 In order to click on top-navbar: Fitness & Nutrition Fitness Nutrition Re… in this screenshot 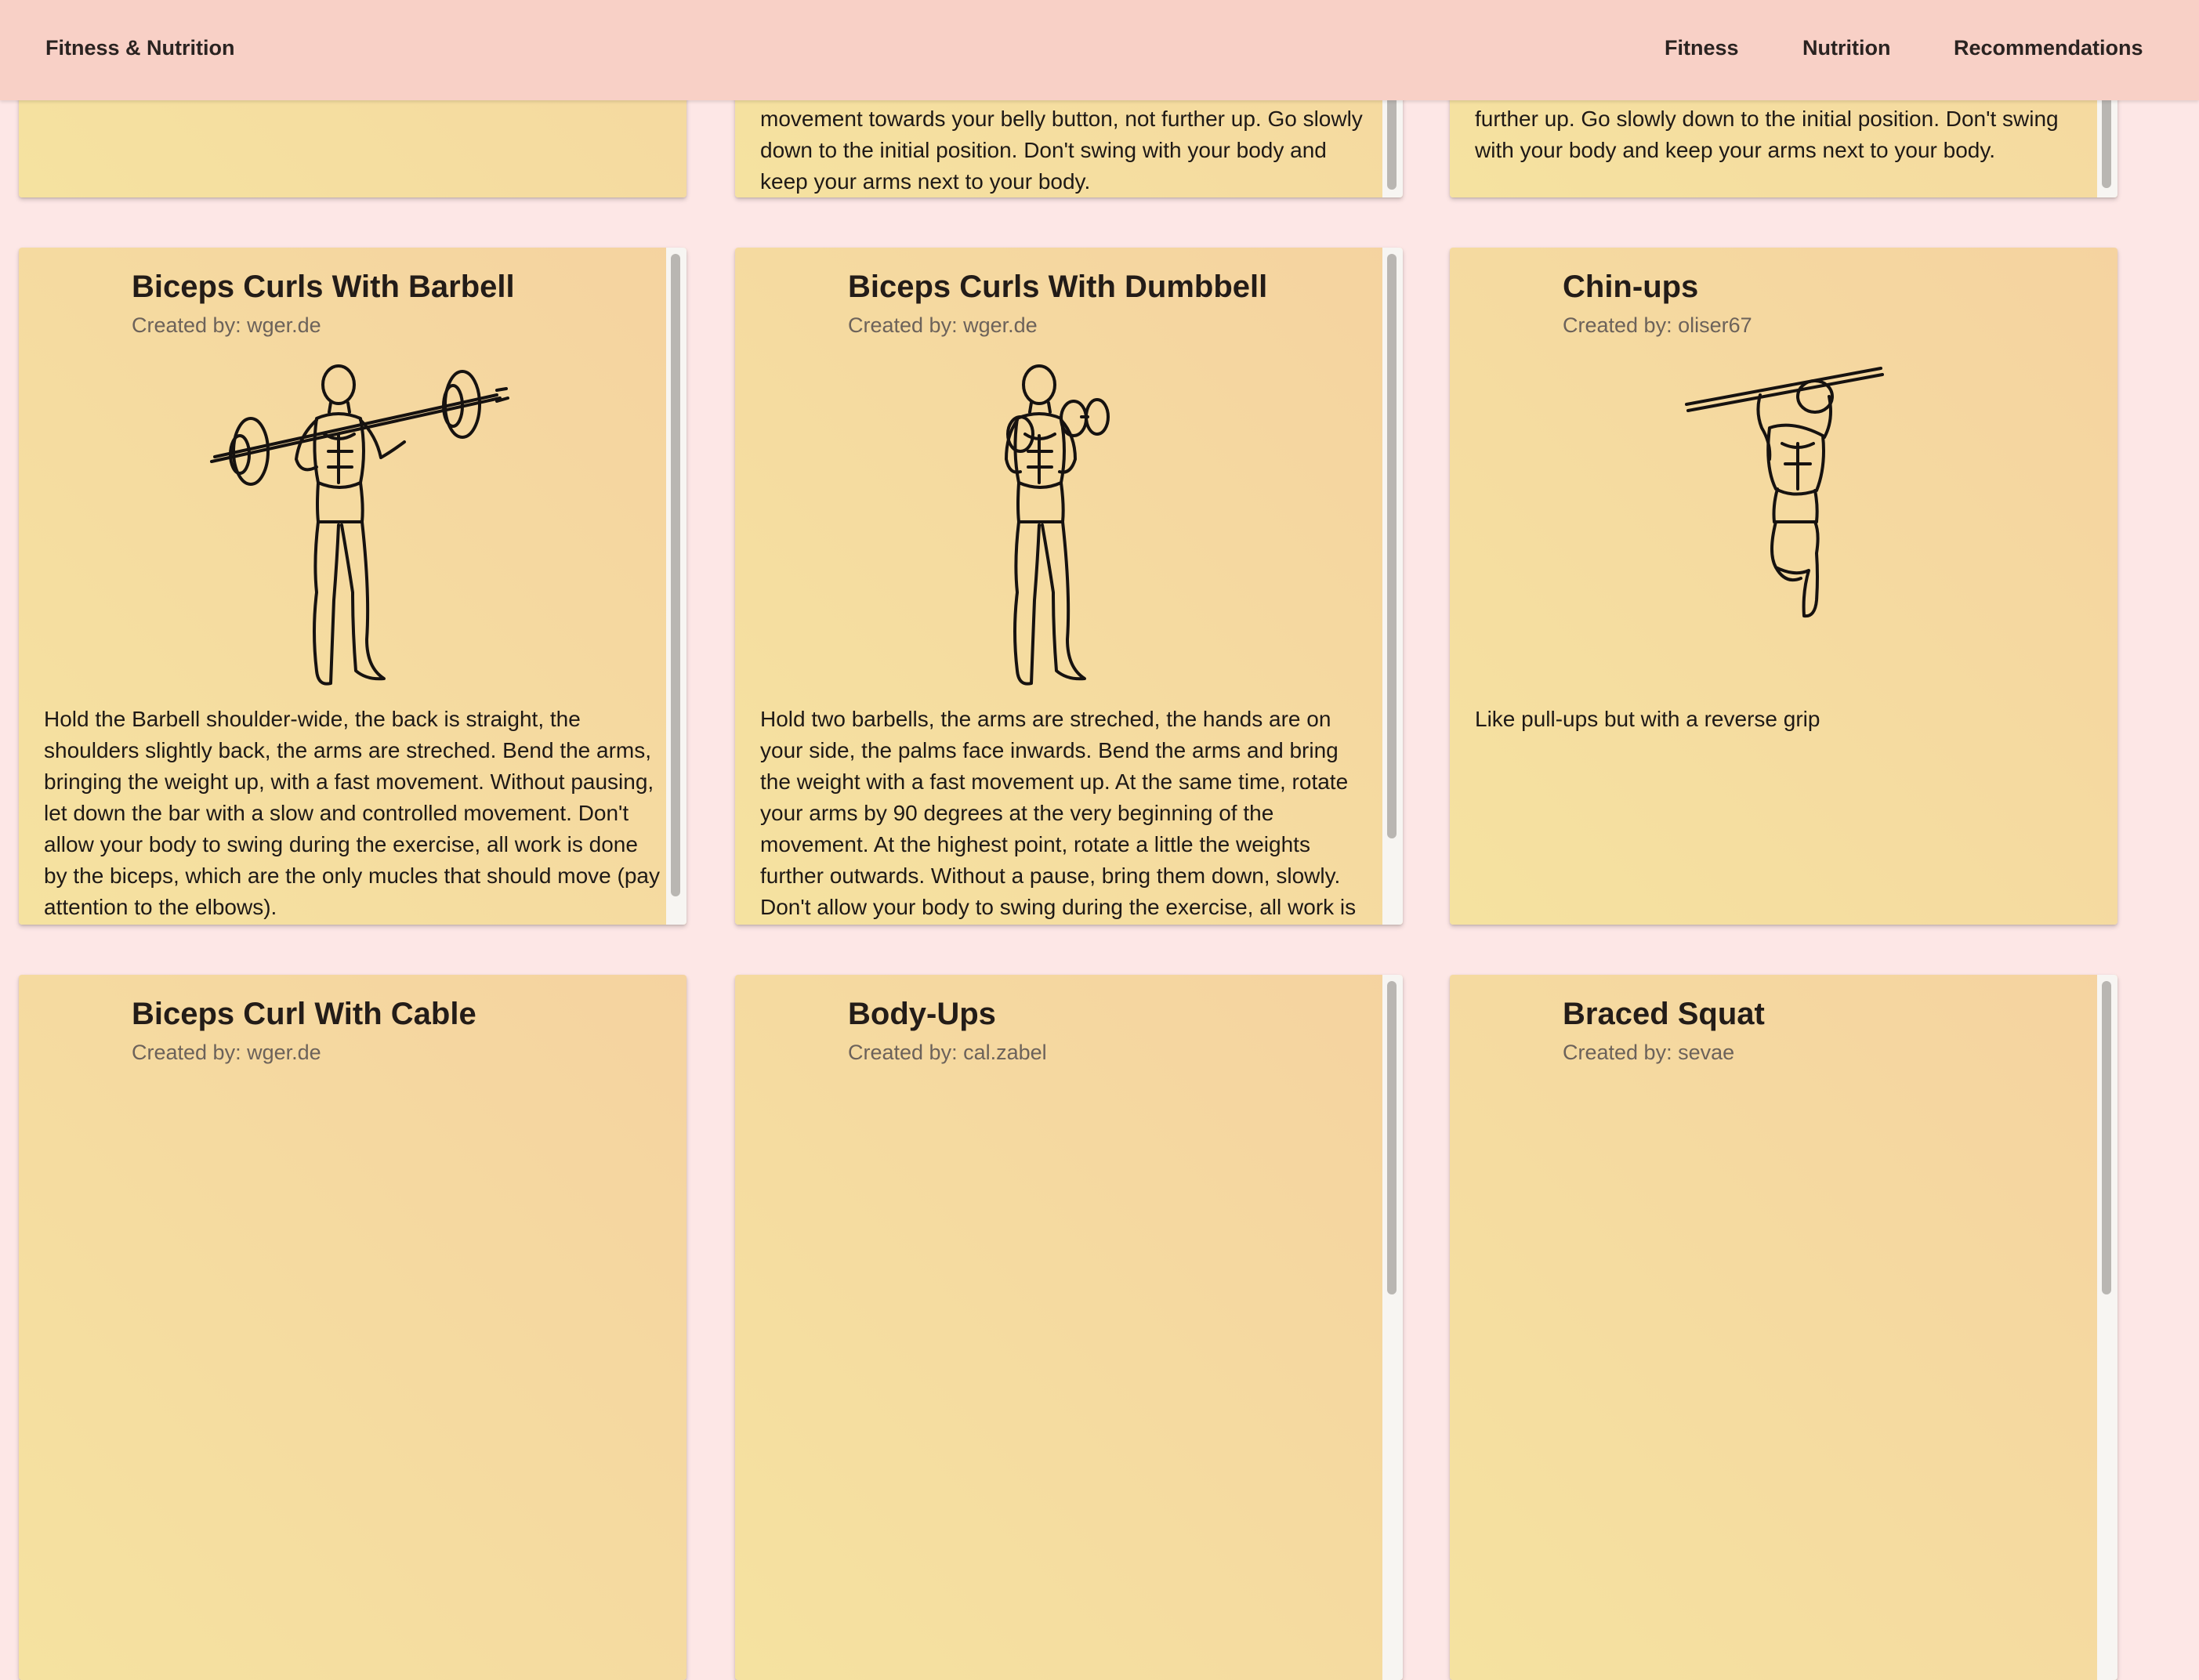, I will do `click(1099, 50)`.